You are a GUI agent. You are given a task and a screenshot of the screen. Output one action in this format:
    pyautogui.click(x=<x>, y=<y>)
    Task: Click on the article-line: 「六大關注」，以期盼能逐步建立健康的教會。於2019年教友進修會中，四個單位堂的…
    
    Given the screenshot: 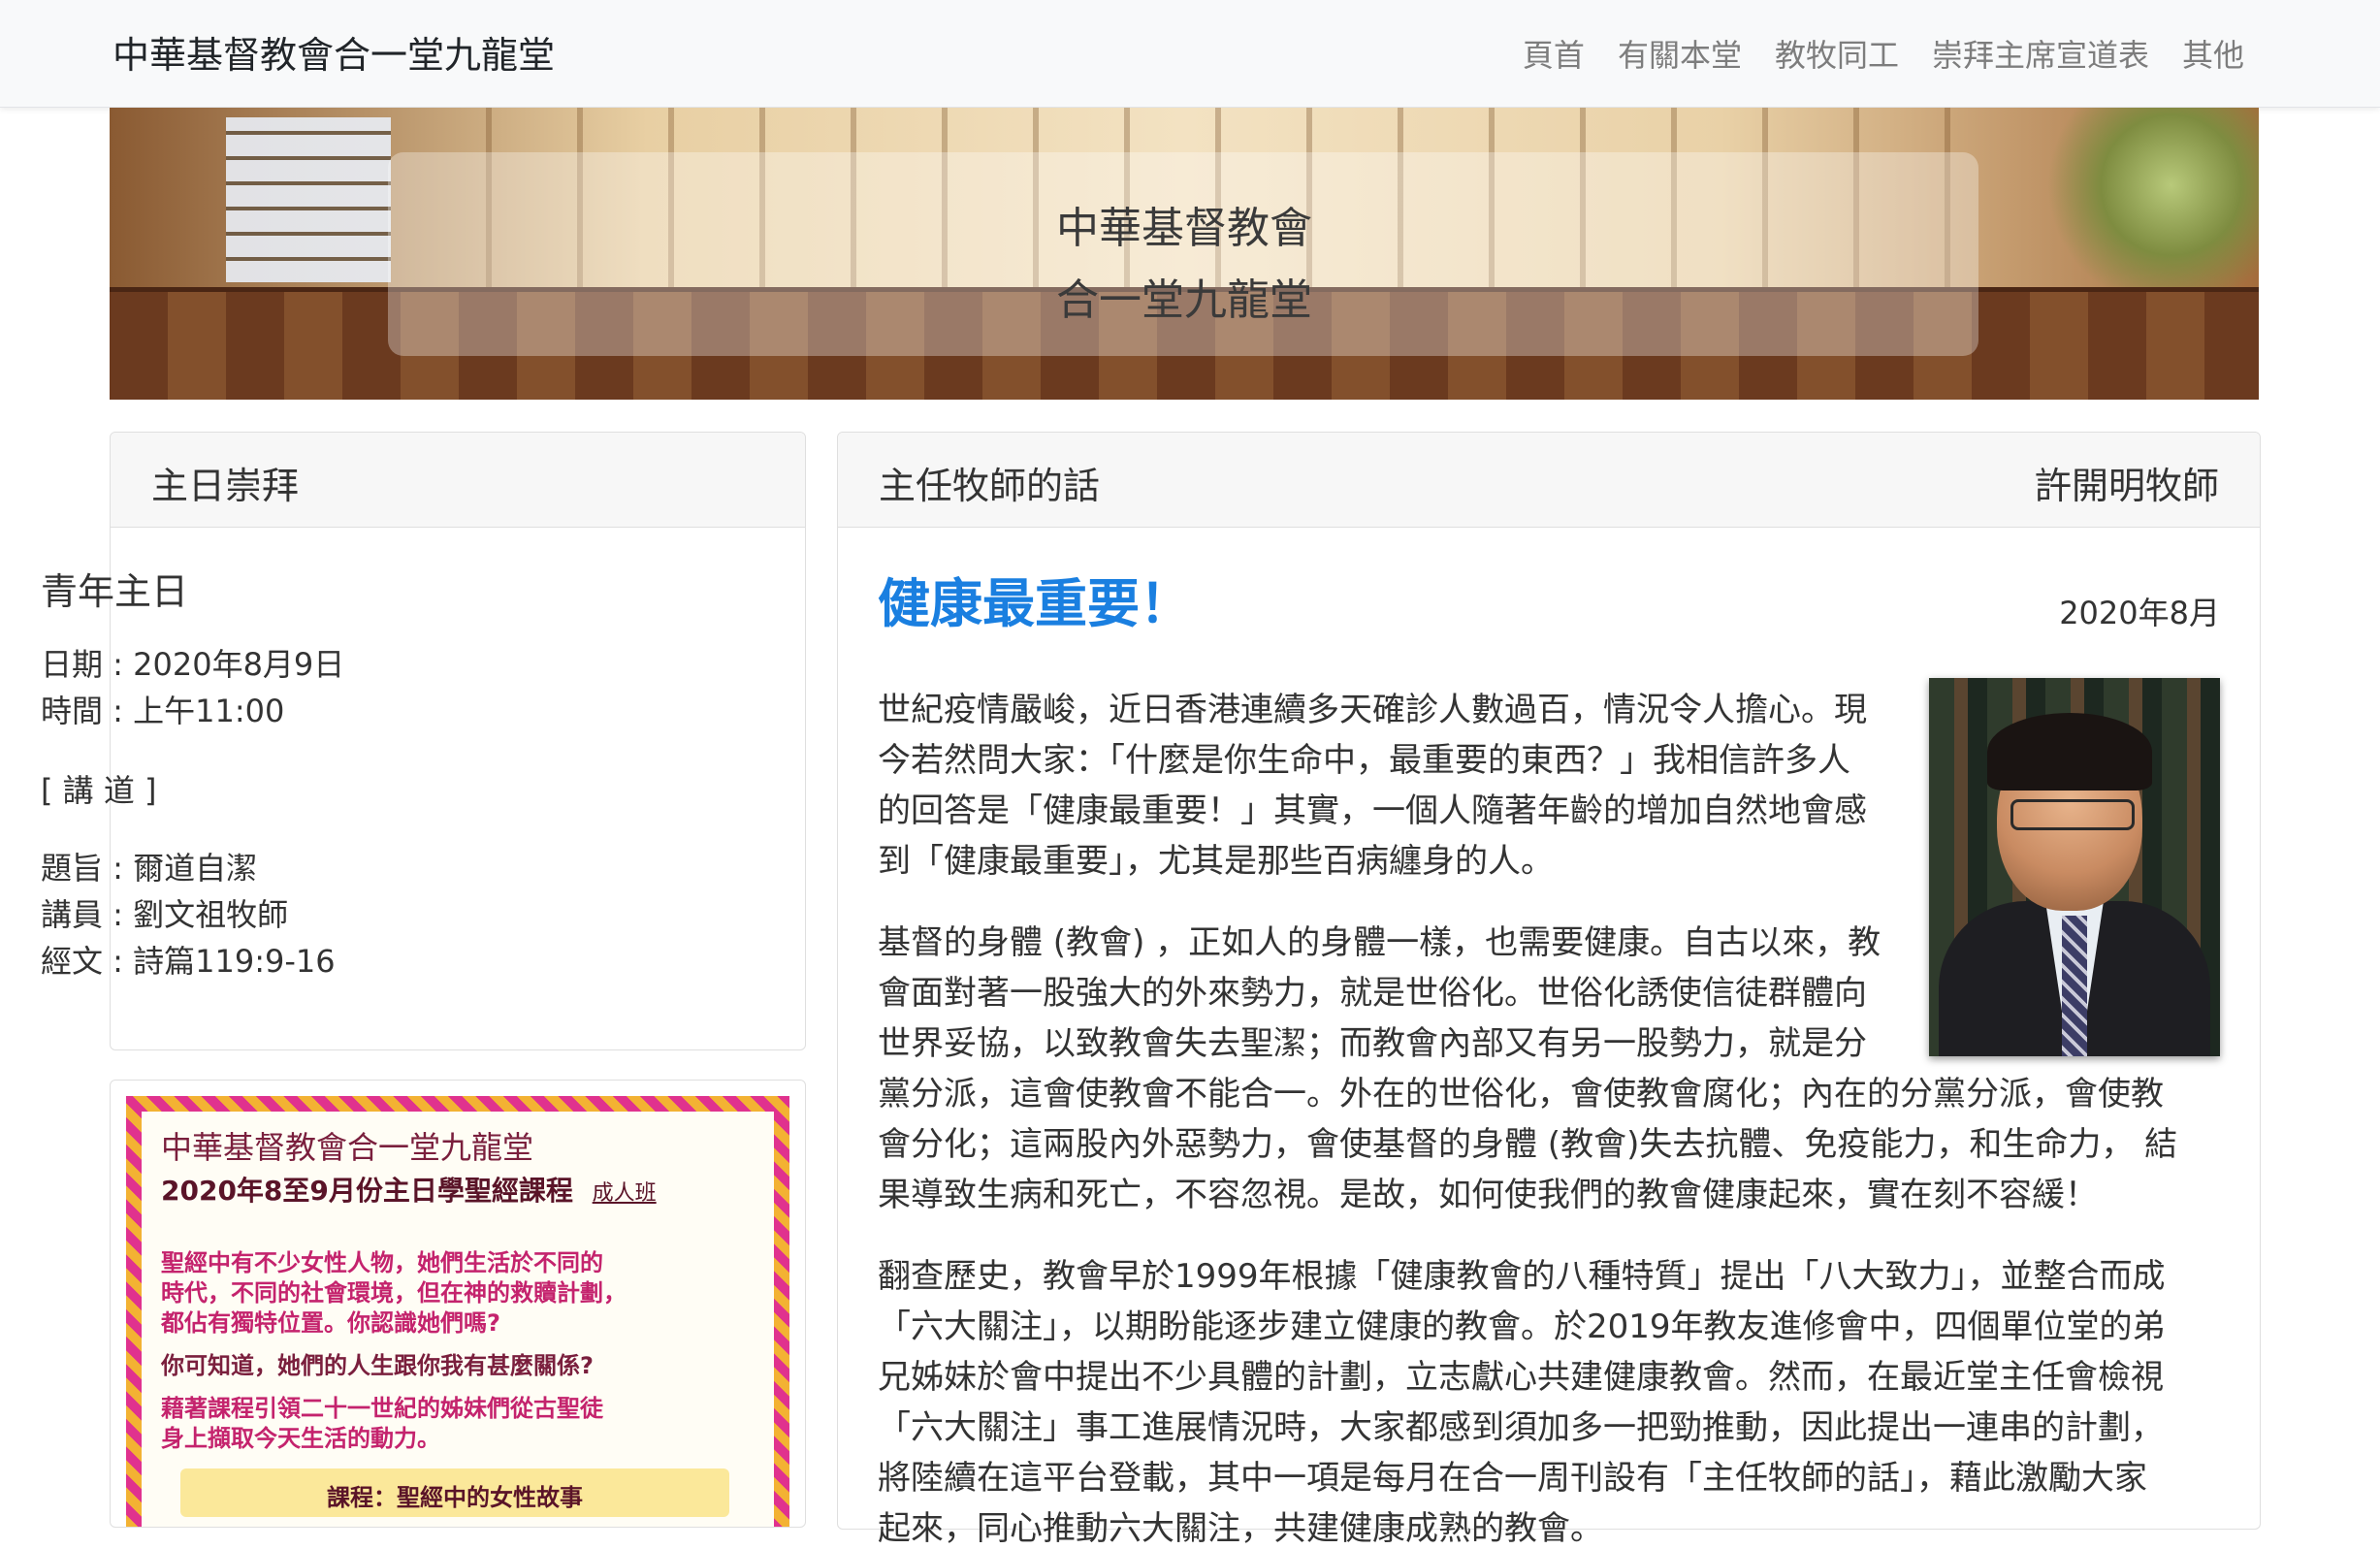 What is the action you would take?
    pyautogui.click(x=1522, y=1326)
    